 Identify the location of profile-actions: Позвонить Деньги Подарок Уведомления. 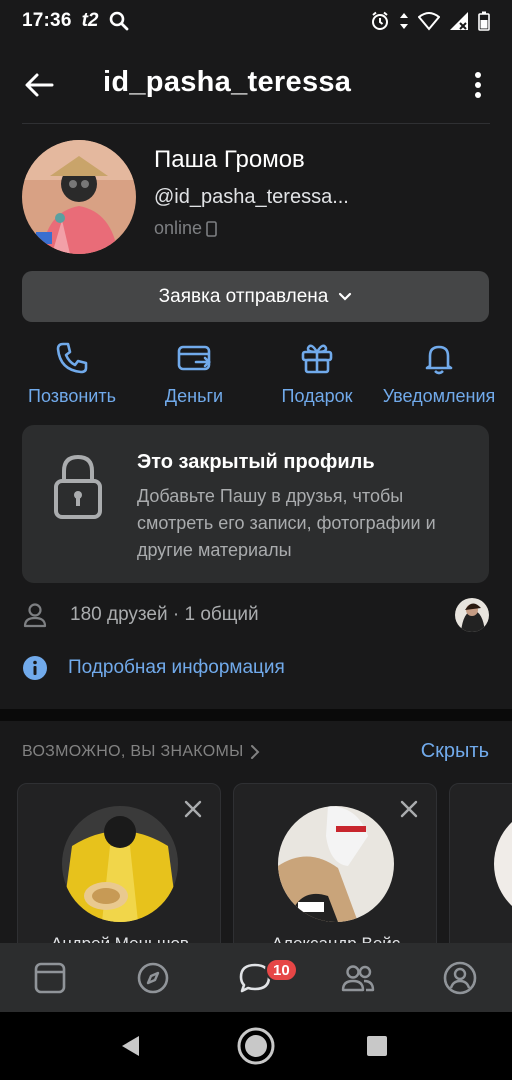
(256, 375).